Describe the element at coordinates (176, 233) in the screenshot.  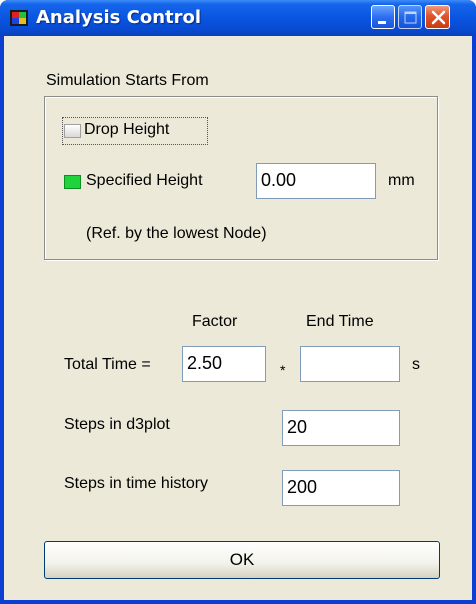
I see `reference-note: (Ref. by the lowest Node)` at that location.